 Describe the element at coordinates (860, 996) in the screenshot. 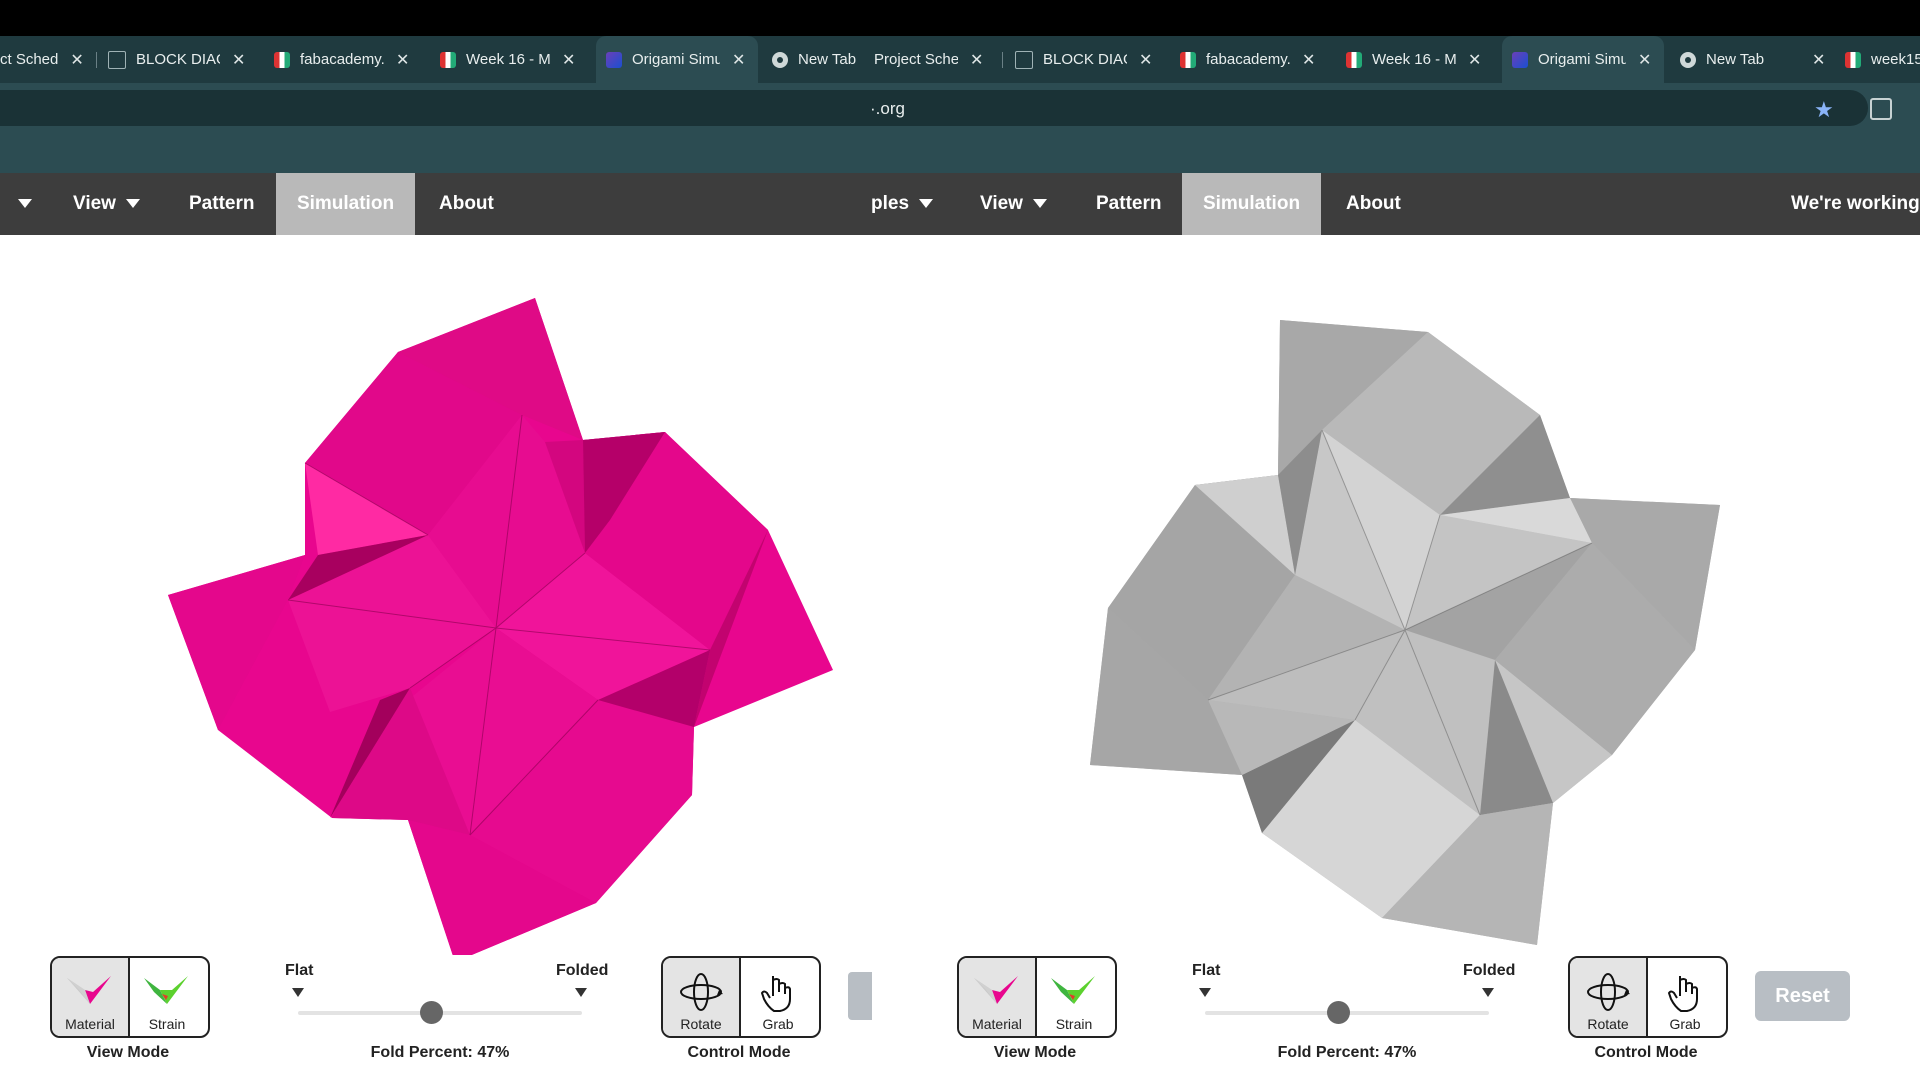

I see `reset-button-partial` at that location.